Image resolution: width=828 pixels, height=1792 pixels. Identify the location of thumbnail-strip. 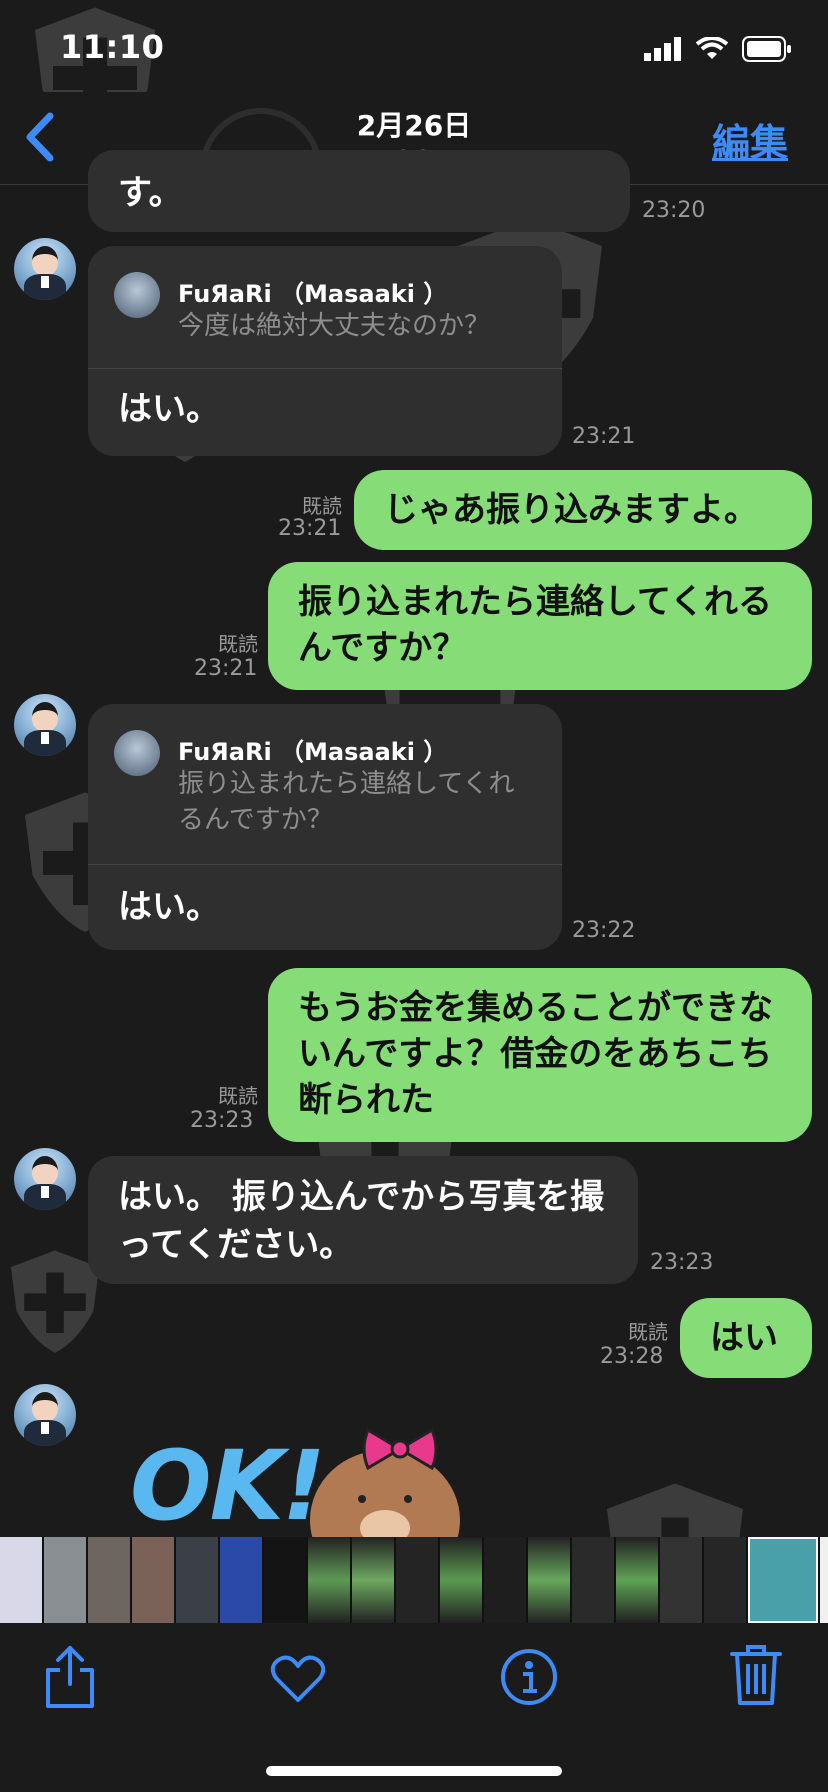
(414, 1580).